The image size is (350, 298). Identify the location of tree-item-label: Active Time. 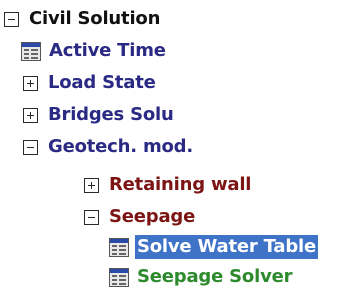
(107, 50).